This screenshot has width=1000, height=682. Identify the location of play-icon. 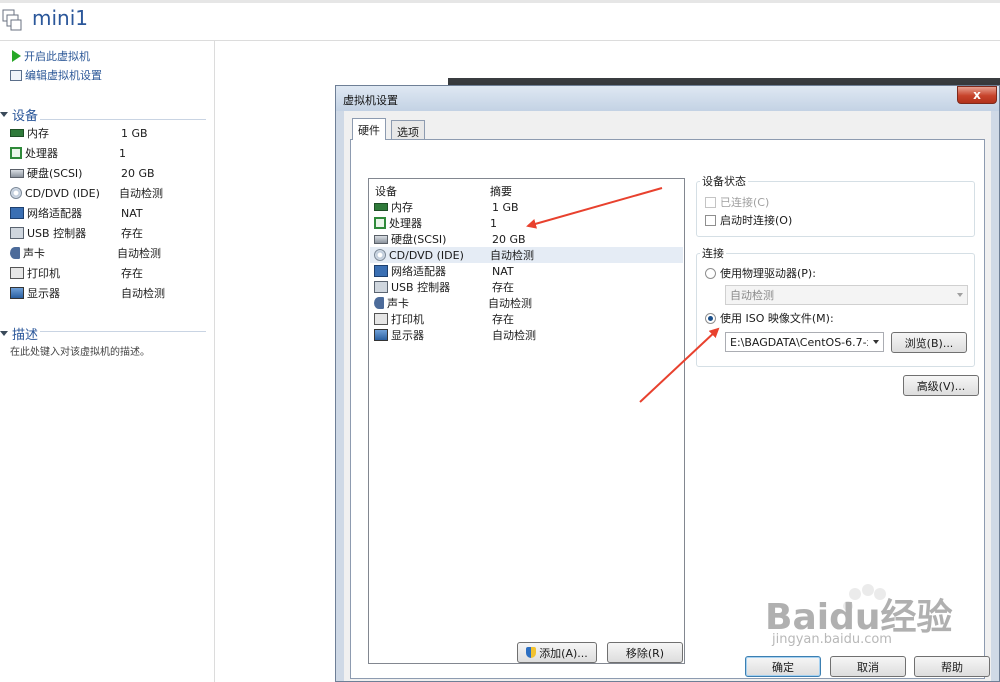
(16, 56).